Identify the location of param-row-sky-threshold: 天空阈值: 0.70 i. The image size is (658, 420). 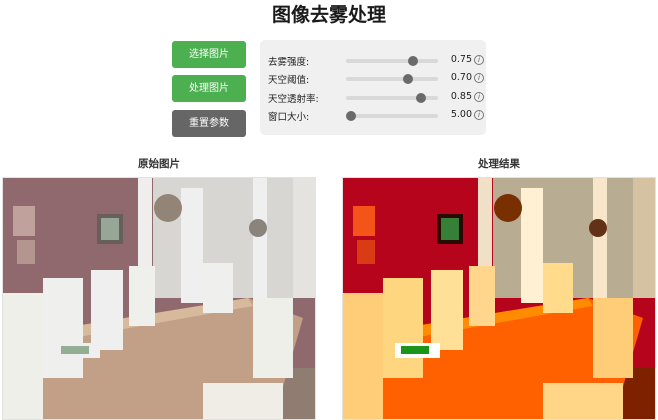
(376, 79).